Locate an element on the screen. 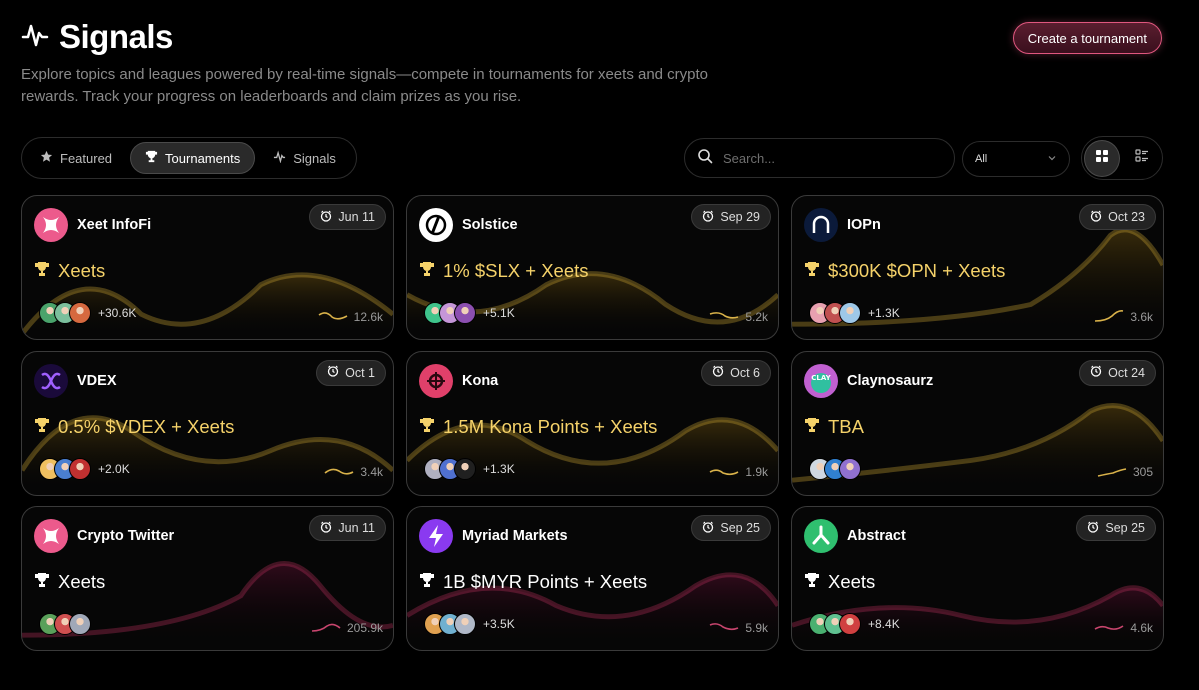 This screenshot has height=690, width=1199. card-header: Crypto Twitter is located at coordinates (104, 536).